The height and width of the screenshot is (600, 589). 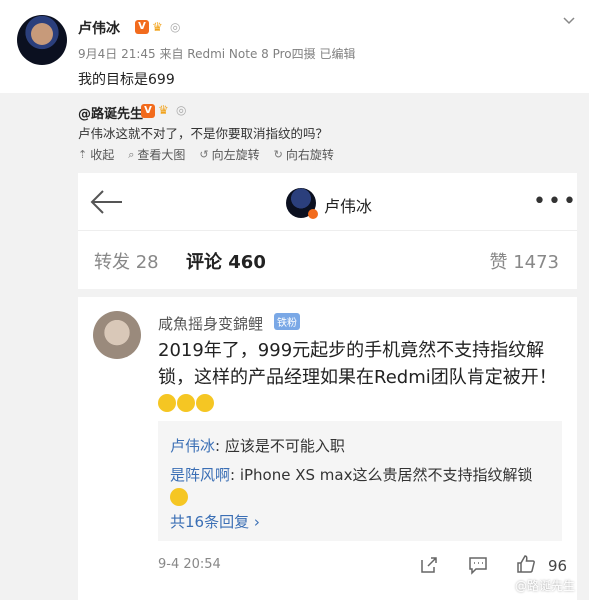 What do you see at coordinates (544, 586) in the screenshot?
I see `watermark: @路诞先生` at bounding box center [544, 586].